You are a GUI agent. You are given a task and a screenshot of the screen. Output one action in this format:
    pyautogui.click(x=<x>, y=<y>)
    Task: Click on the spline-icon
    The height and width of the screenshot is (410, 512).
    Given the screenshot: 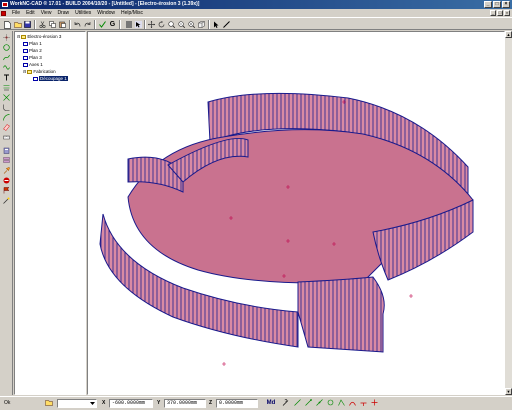 What is the action you would take?
    pyautogui.click(x=6, y=67)
    